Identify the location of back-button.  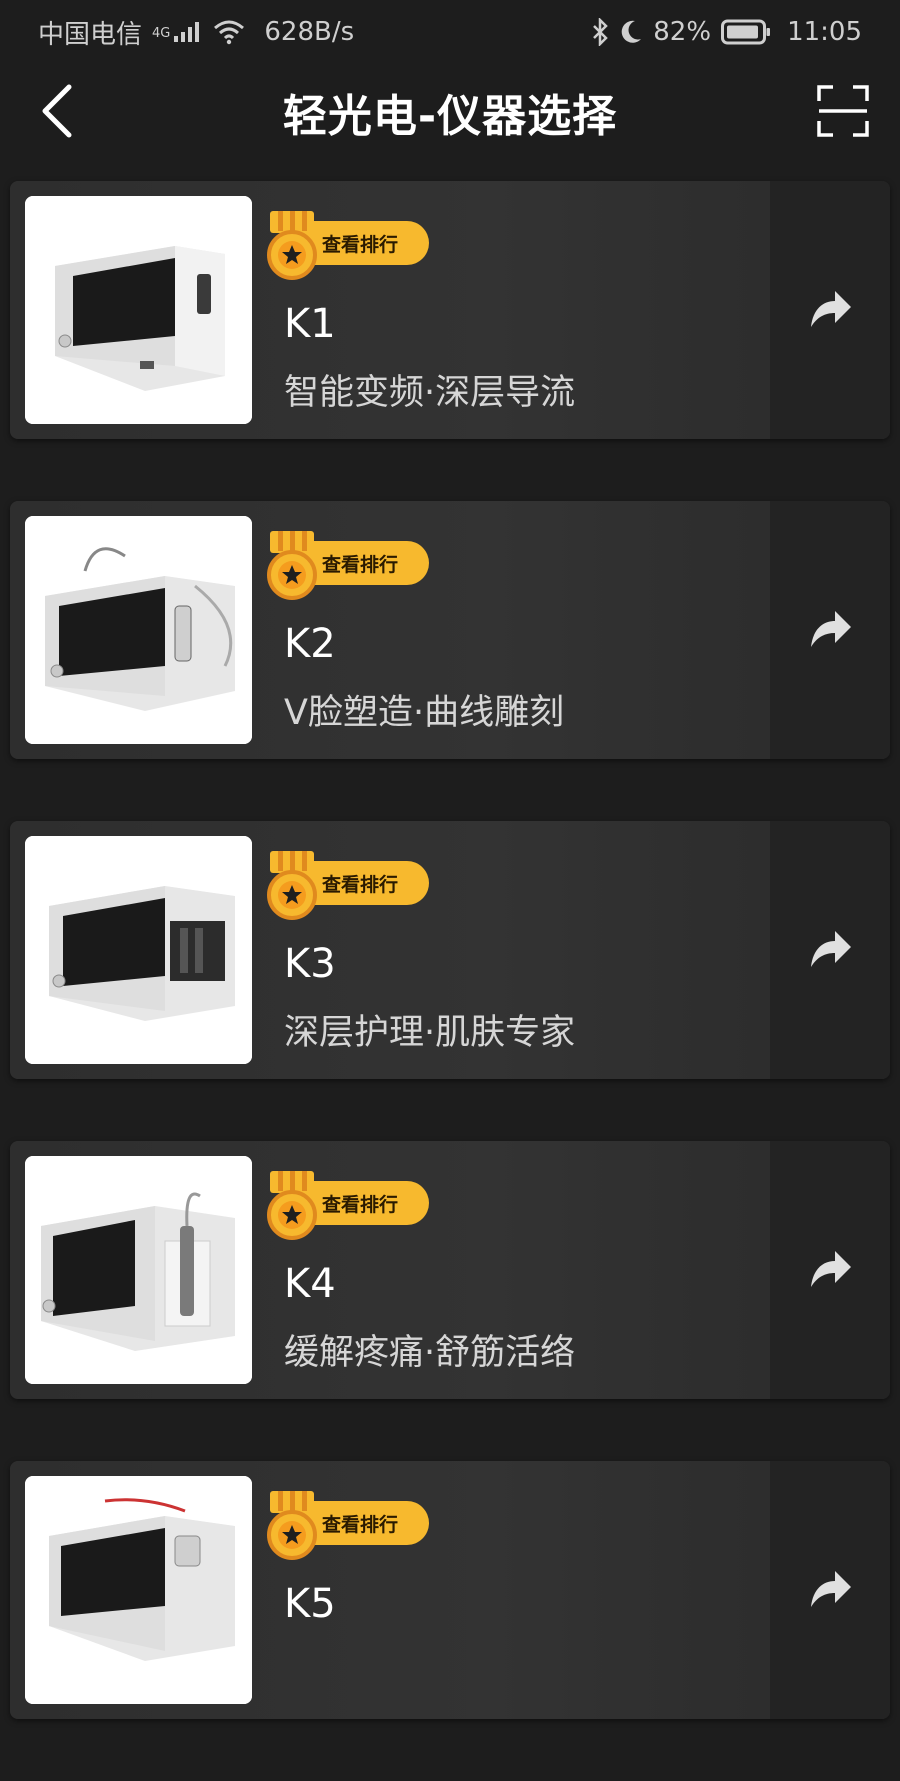
(57, 113).